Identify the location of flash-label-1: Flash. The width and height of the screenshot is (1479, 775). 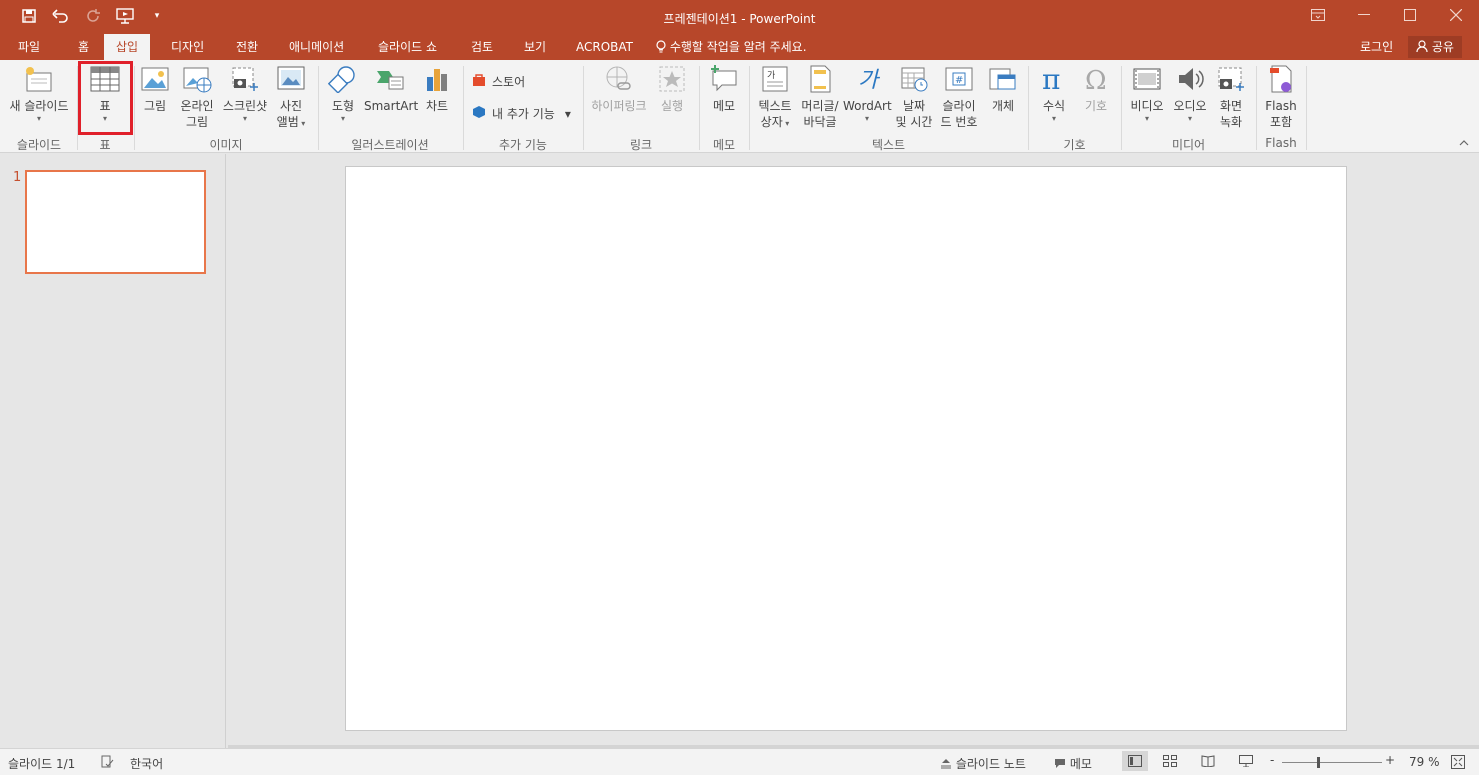
(1281, 106).